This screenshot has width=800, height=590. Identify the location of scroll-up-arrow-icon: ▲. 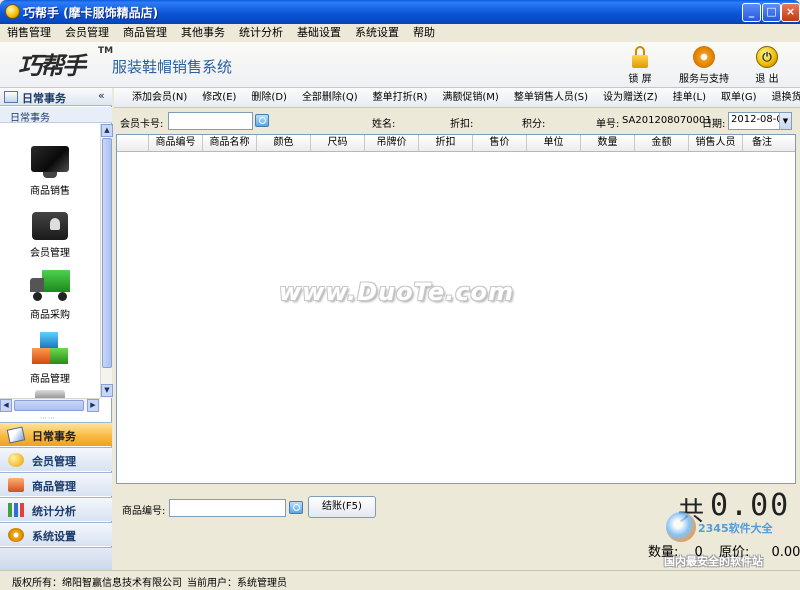
(107, 130).